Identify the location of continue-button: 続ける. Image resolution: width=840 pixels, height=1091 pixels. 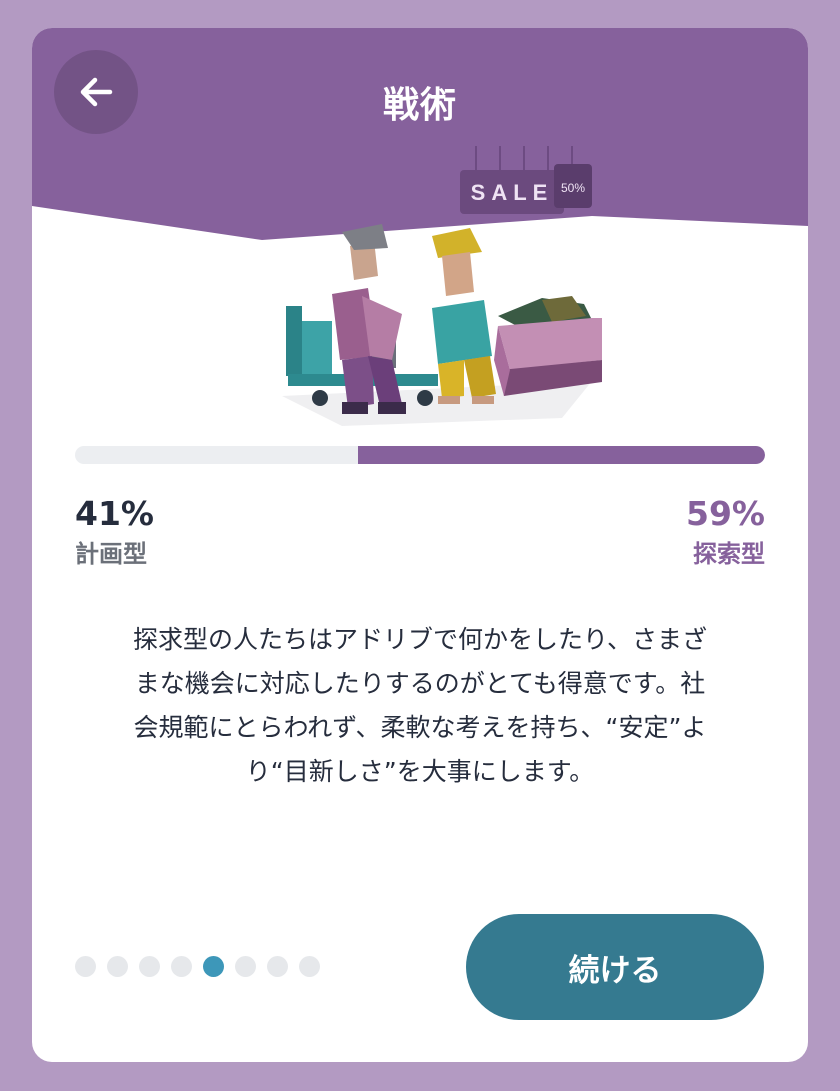
(615, 967).